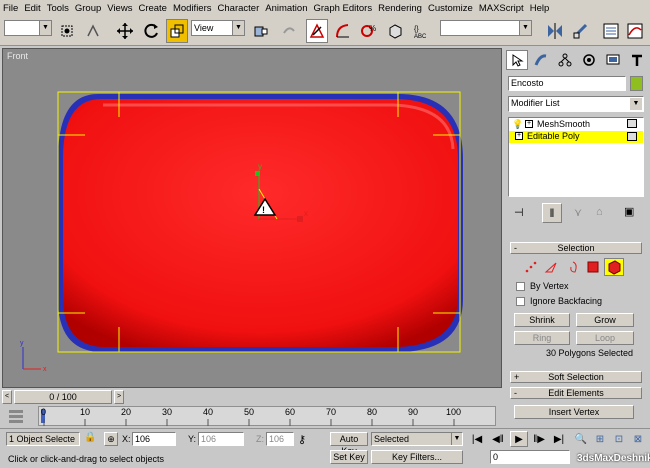 The width and height of the screenshot is (650, 468). What do you see at coordinates (286, 8) in the screenshot?
I see `menu-animation: Animation` at bounding box center [286, 8].